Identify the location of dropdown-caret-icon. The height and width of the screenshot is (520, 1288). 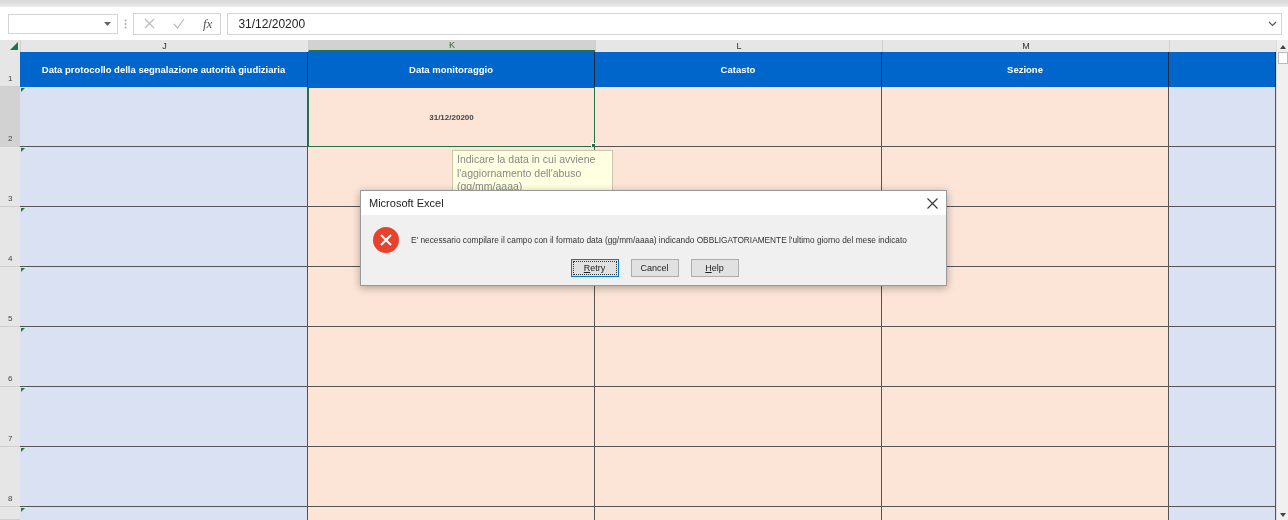
(107, 23).